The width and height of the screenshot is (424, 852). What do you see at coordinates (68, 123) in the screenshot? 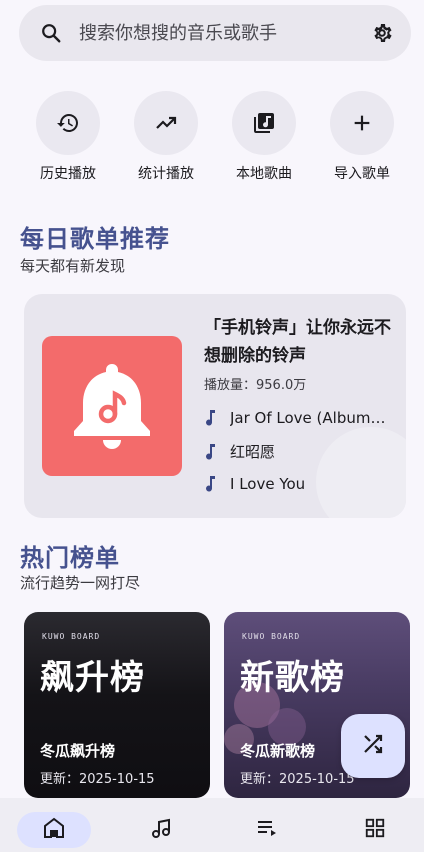
I see `history-icon` at bounding box center [68, 123].